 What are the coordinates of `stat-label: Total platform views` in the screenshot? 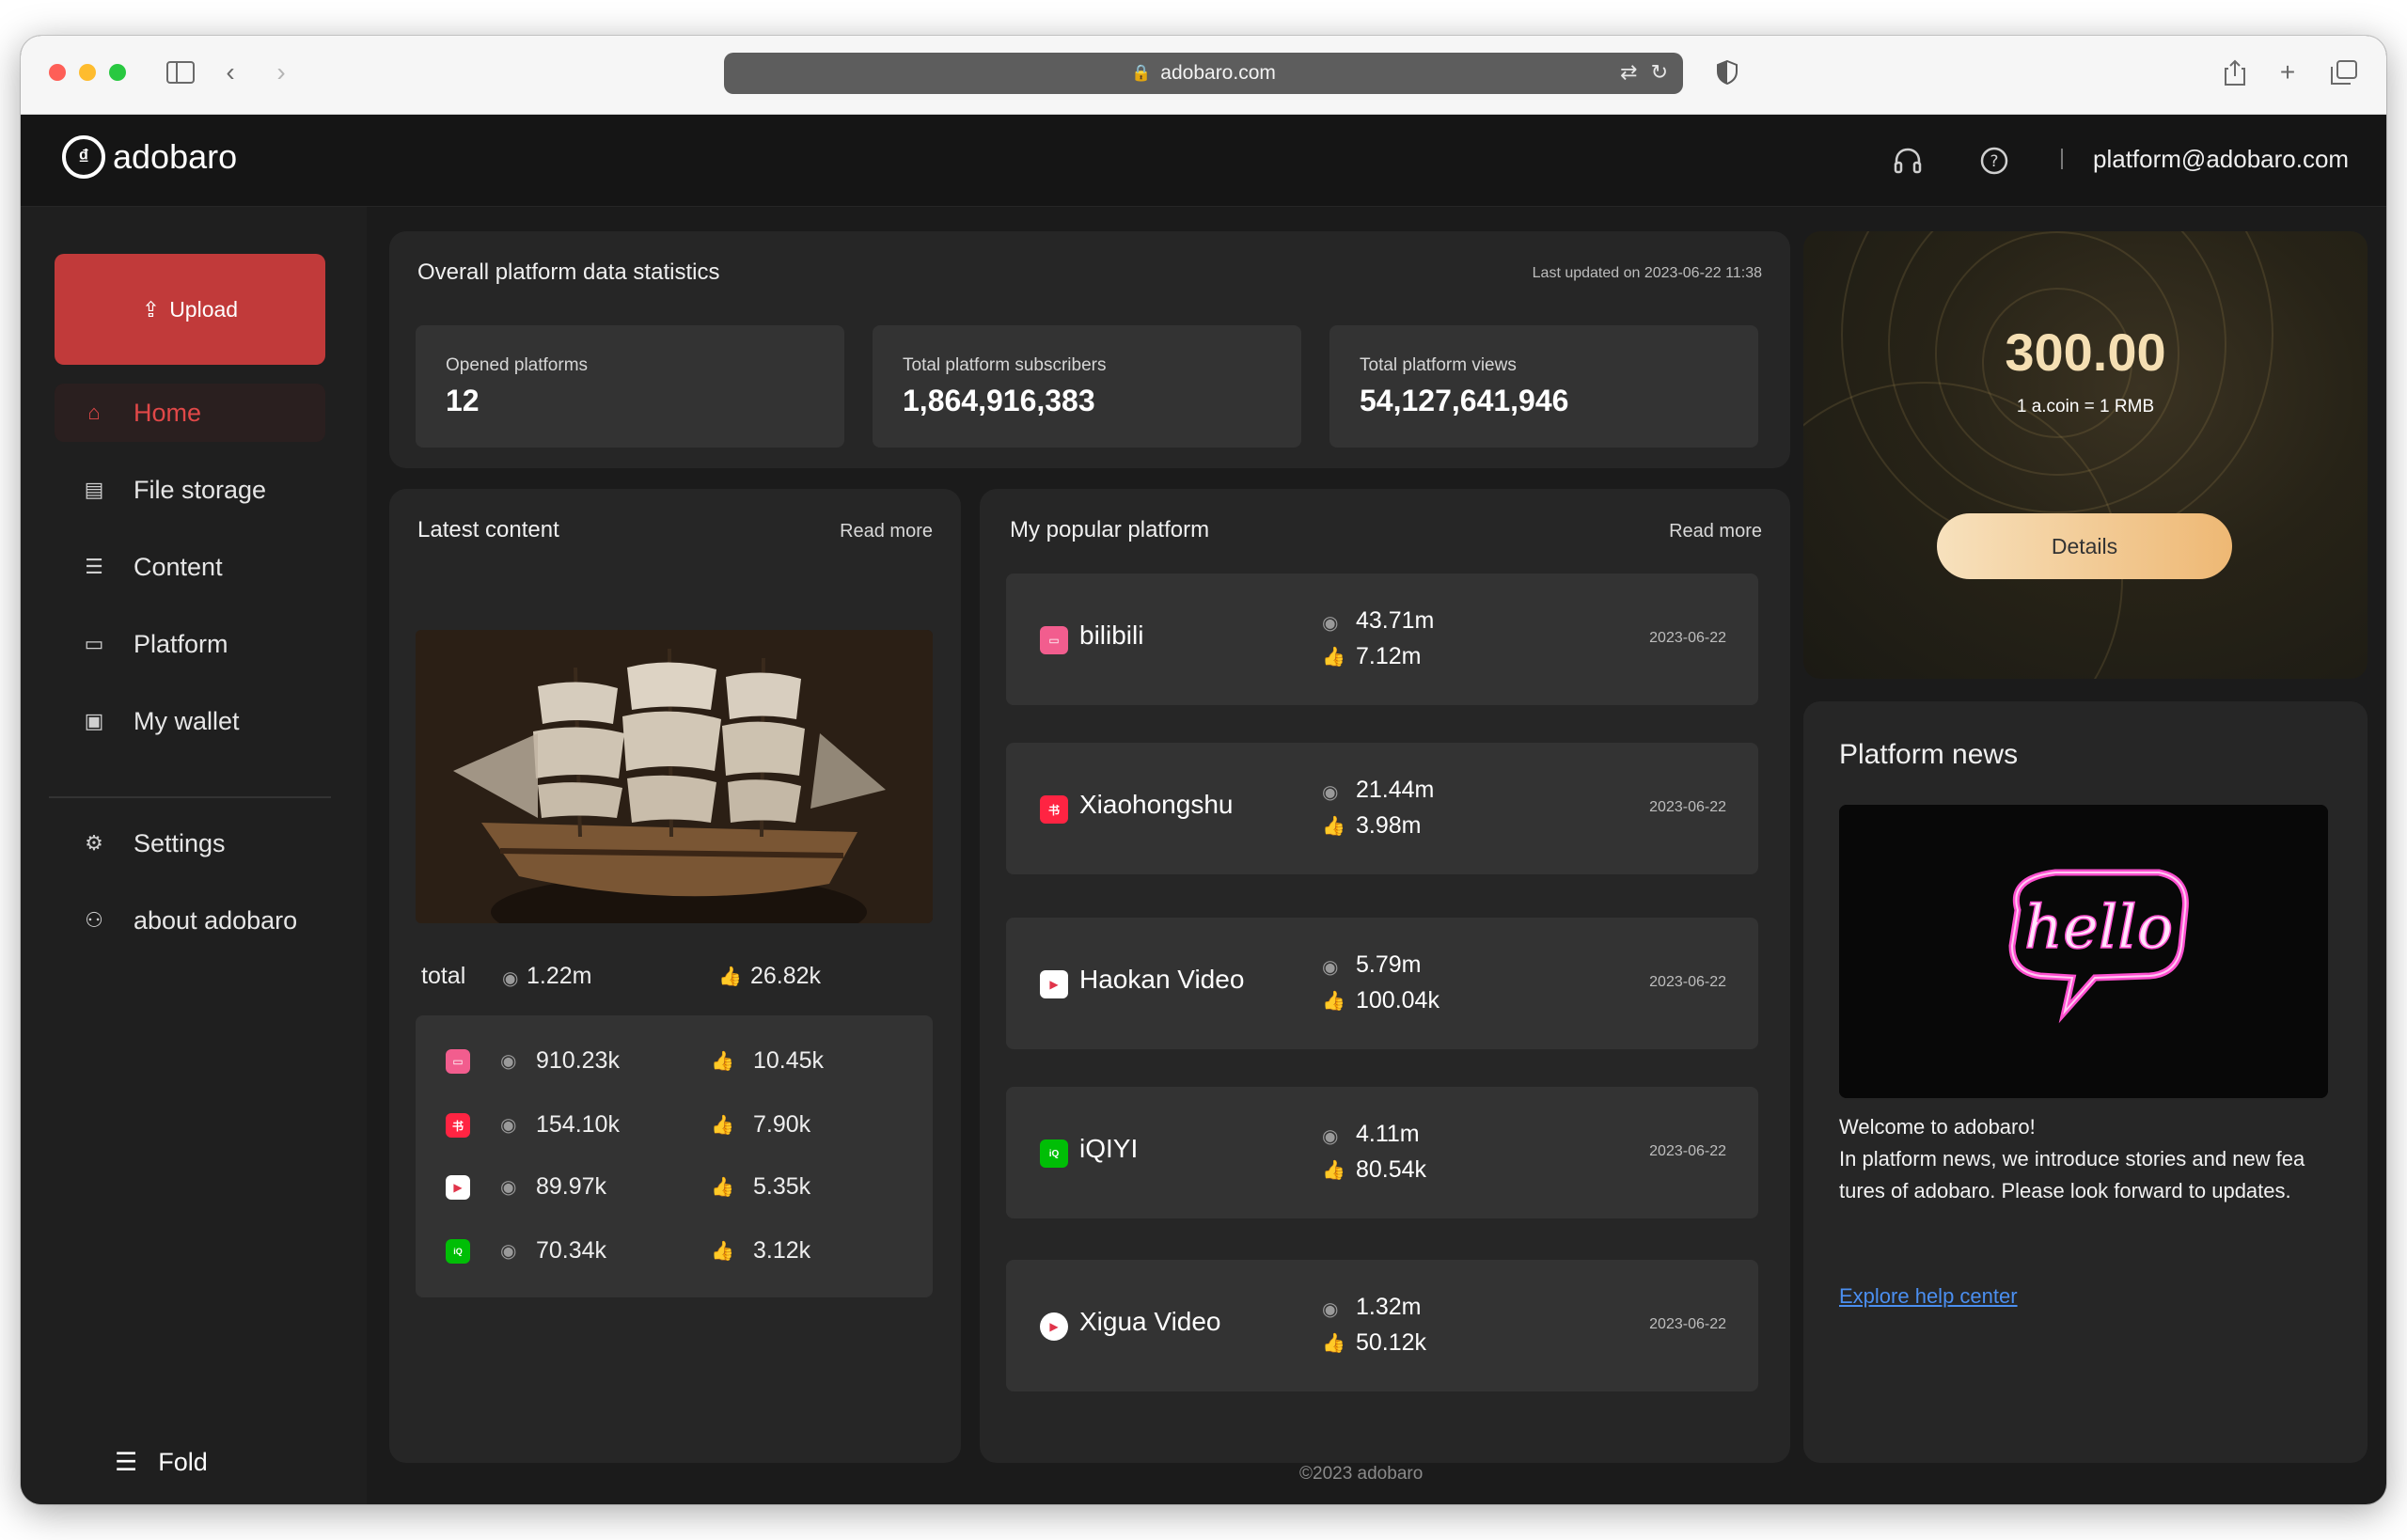 It's located at (1438, 365).